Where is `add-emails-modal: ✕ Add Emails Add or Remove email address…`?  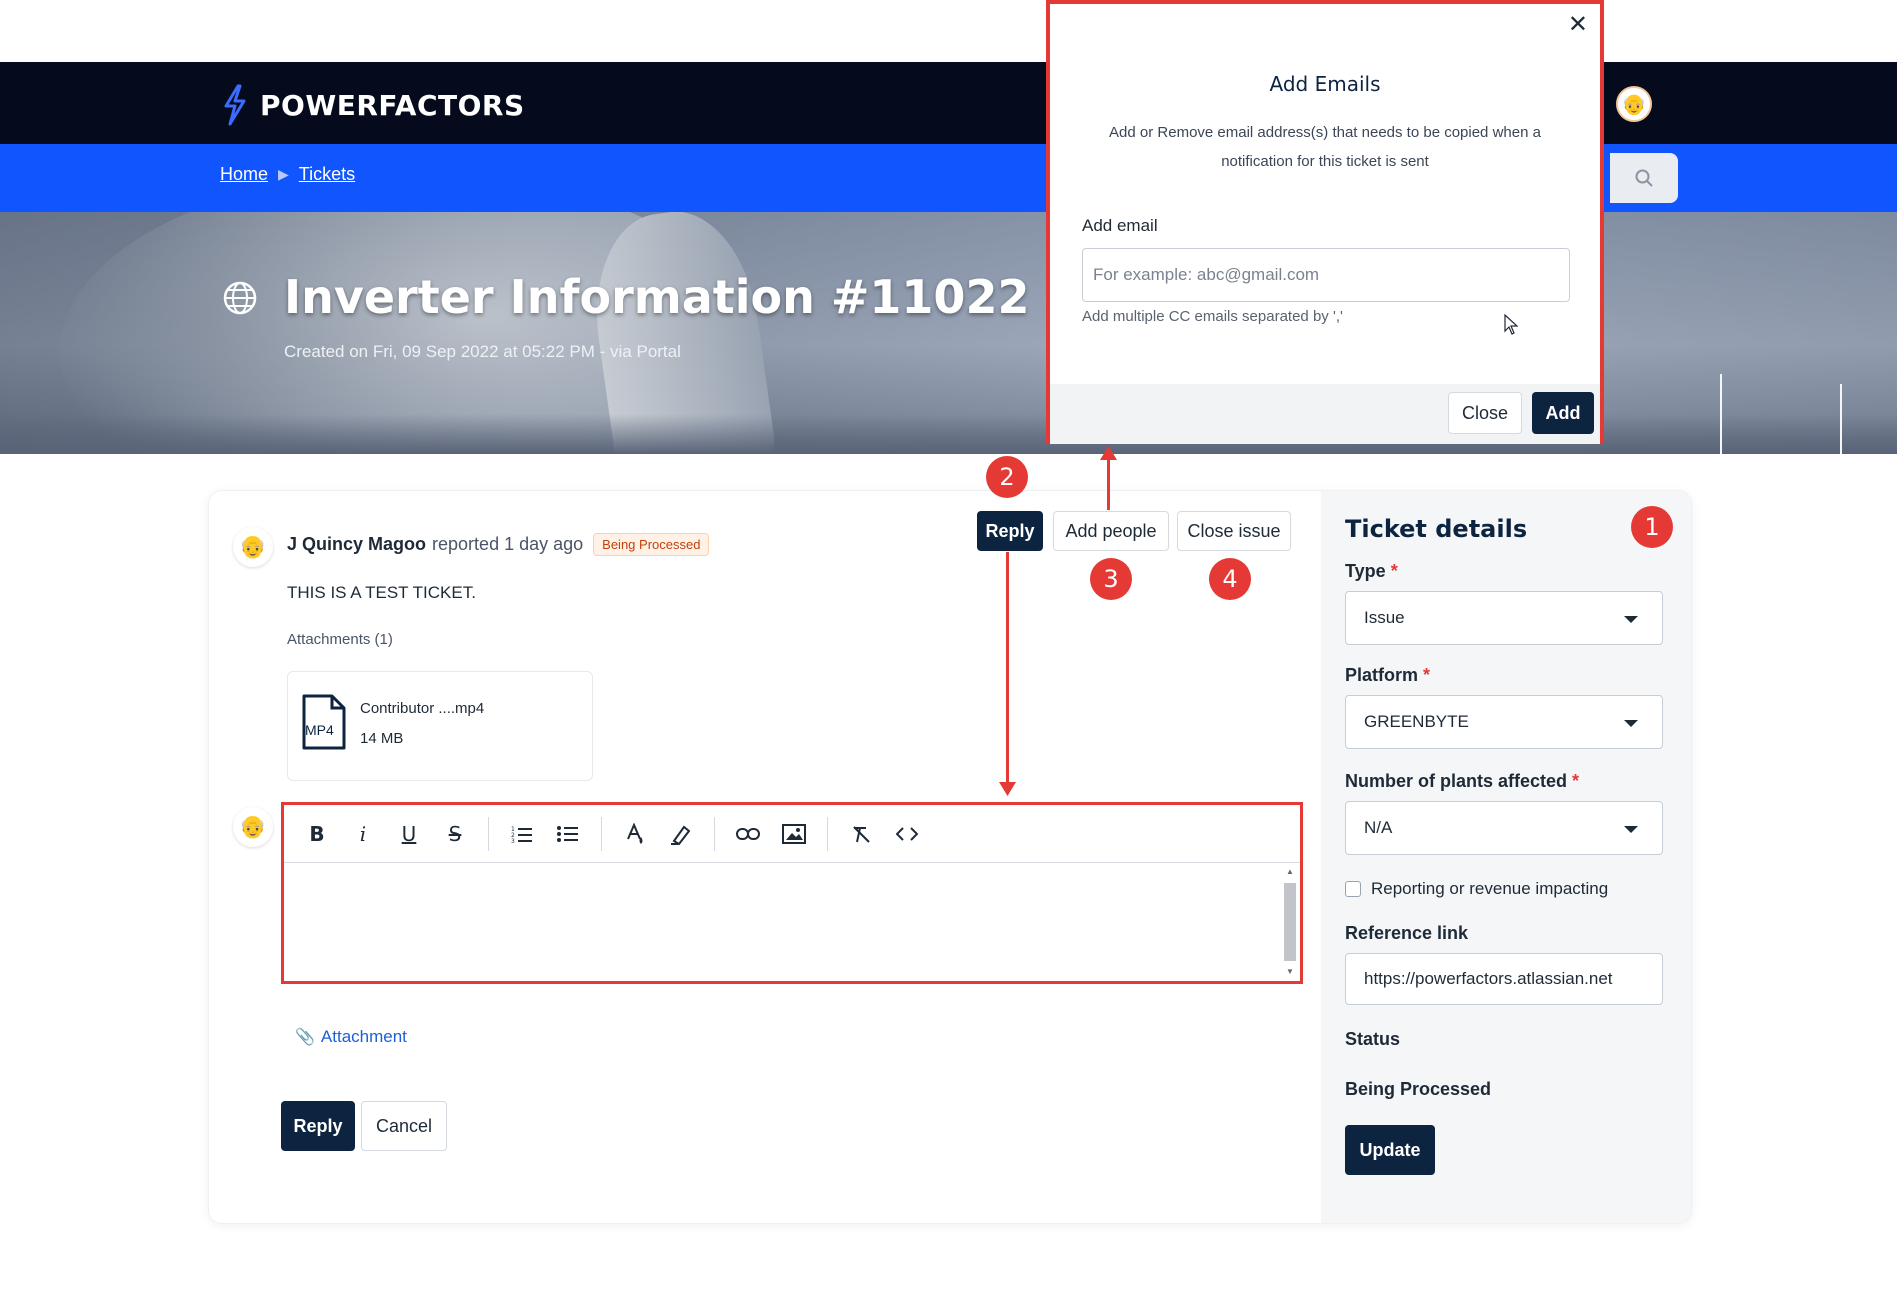 add-emails-modal: ✕ Add Emails Add or Remove email address… is located at coordinates (1325, 222).